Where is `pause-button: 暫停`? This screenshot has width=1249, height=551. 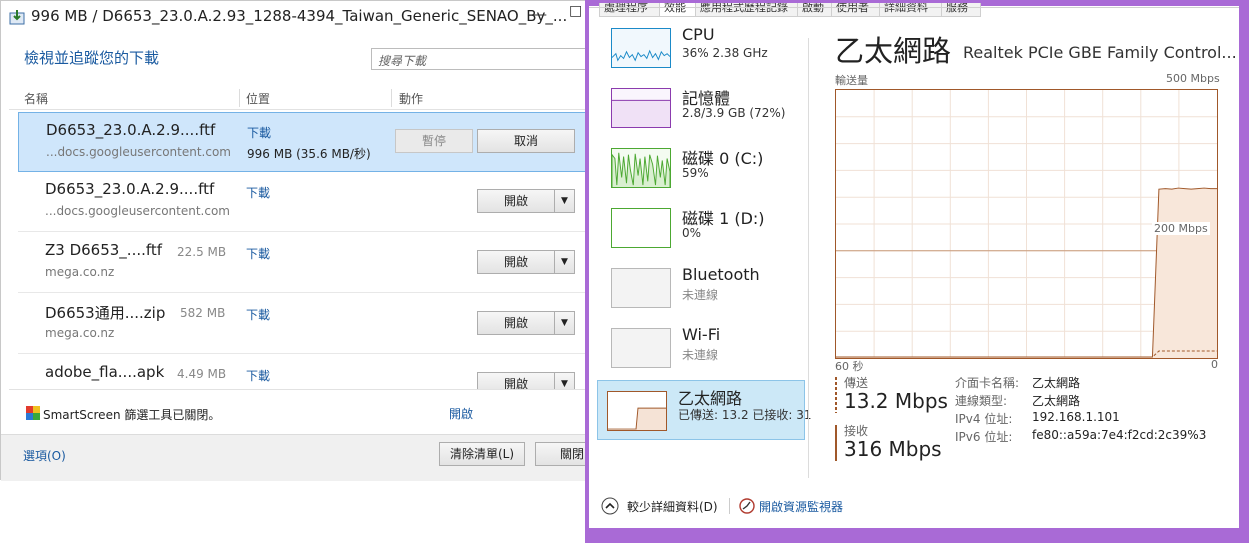
pause-button: 暫停 is located at coordinates (434, 141).